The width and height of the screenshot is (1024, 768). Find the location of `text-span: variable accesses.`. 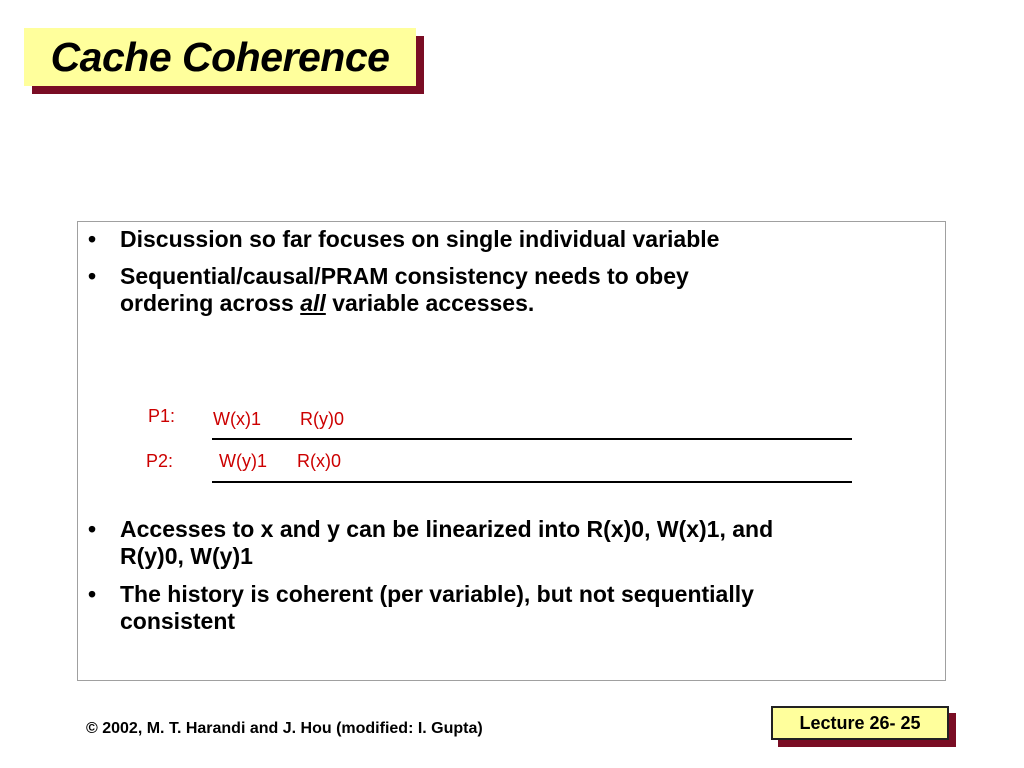

text-span: variable accesses. is located at coordinates (430, 303).